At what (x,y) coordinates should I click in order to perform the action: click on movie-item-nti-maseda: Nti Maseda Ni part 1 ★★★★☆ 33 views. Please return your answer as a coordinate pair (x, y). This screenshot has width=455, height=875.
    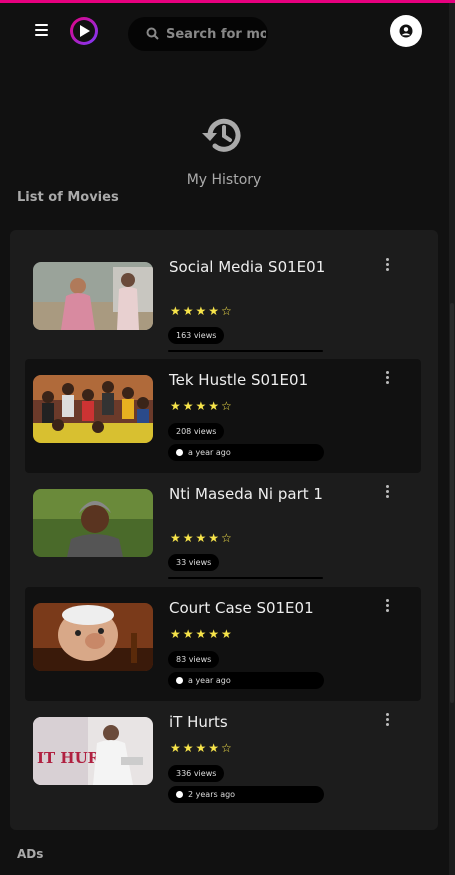
    Looking at the image, I should click on (223, 530).